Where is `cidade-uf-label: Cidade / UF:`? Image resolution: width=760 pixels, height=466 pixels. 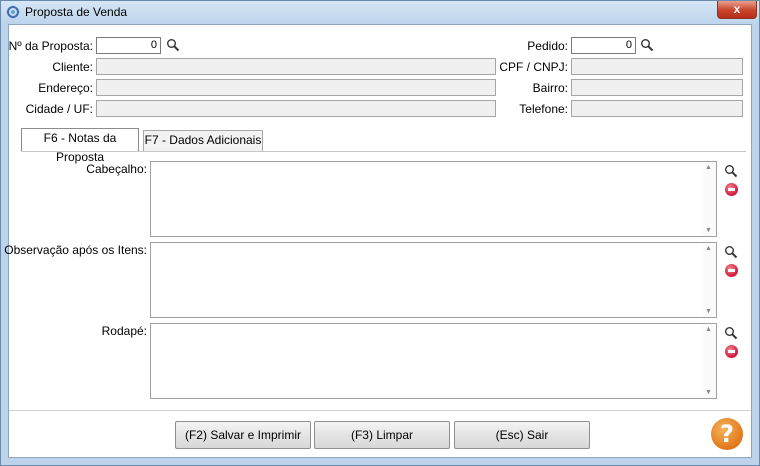
cidade-uf-label: Cidade / UF: is located at coordinates (59, 109).